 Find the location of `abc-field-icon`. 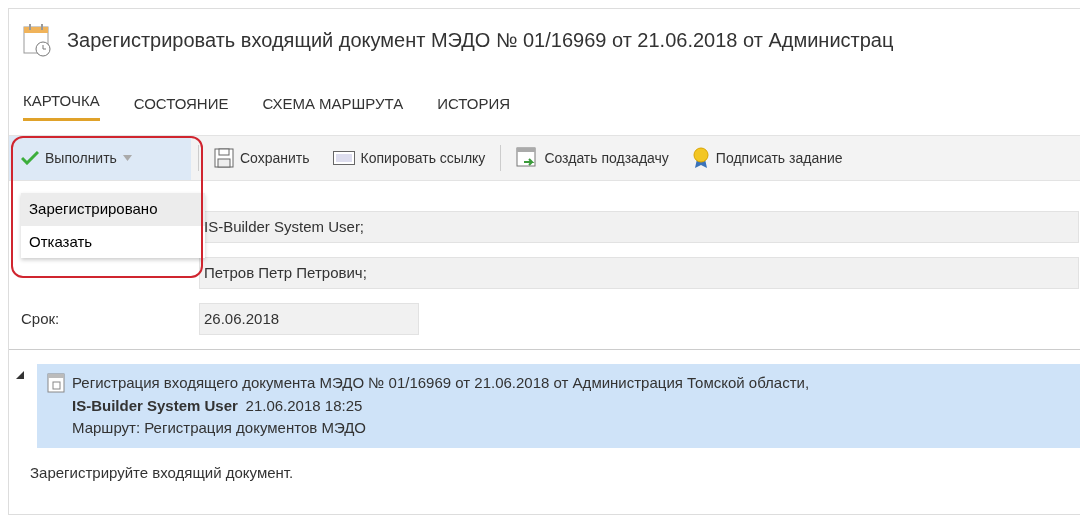

abc-field-icon is located at coordinates (343, 158).